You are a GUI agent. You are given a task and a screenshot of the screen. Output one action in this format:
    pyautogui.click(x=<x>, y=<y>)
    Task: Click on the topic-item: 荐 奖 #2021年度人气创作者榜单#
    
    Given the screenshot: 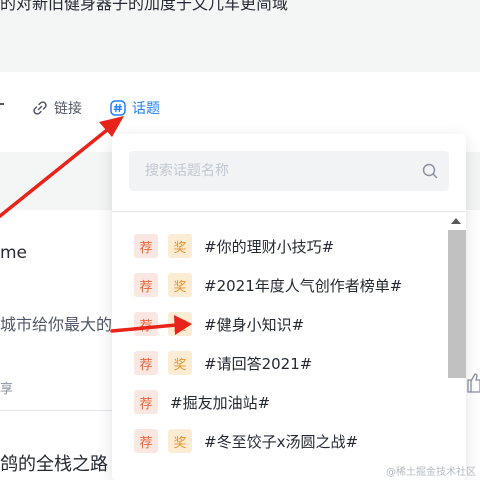 What is the action you would take?
    pyautogui.click(x=278, y=285)
    